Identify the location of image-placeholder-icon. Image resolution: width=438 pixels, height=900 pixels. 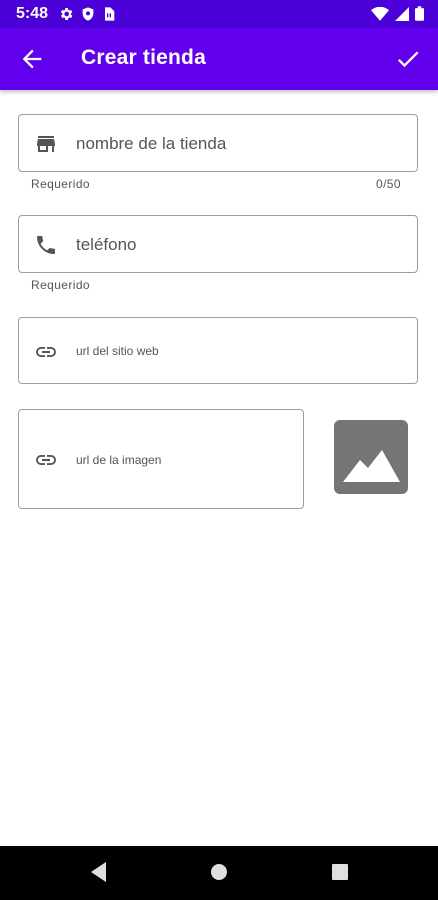
(371, 466).